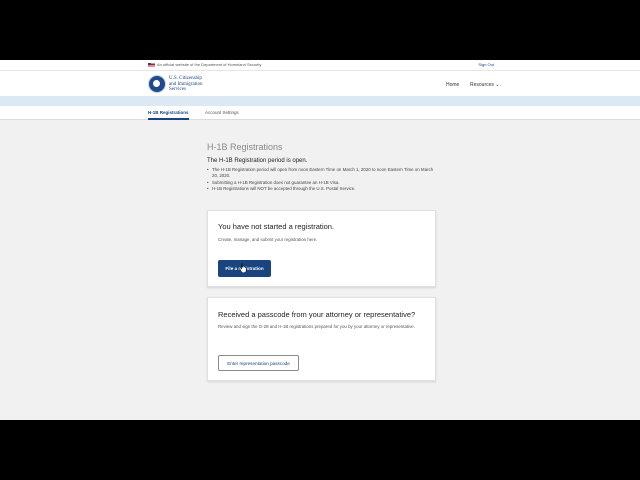  I want to click on tab-account-settings: Account Settings, so click(222, 112).